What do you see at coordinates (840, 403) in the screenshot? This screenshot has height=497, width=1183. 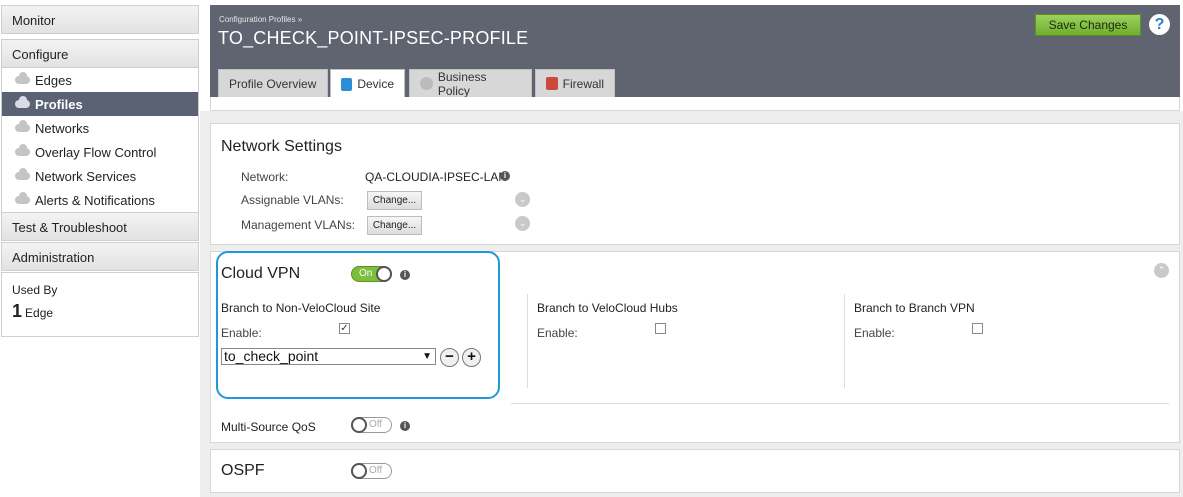 I see `section-divider` at bounding box center [840, 403].